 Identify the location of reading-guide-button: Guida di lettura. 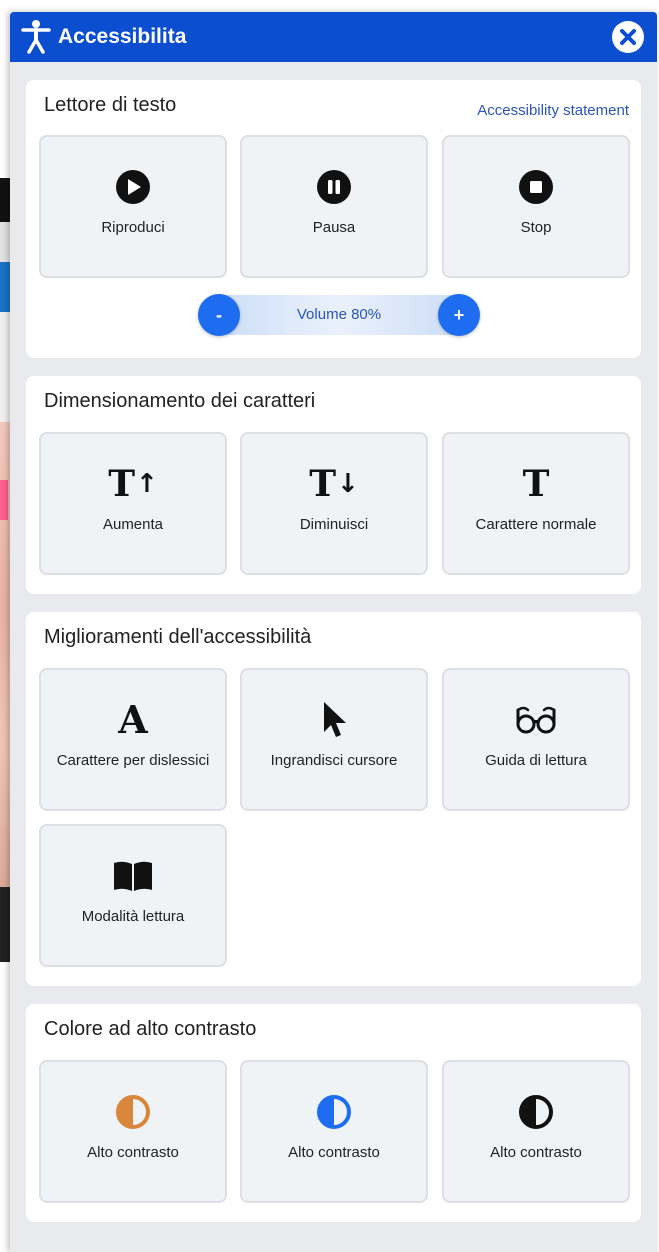
(536, 739).